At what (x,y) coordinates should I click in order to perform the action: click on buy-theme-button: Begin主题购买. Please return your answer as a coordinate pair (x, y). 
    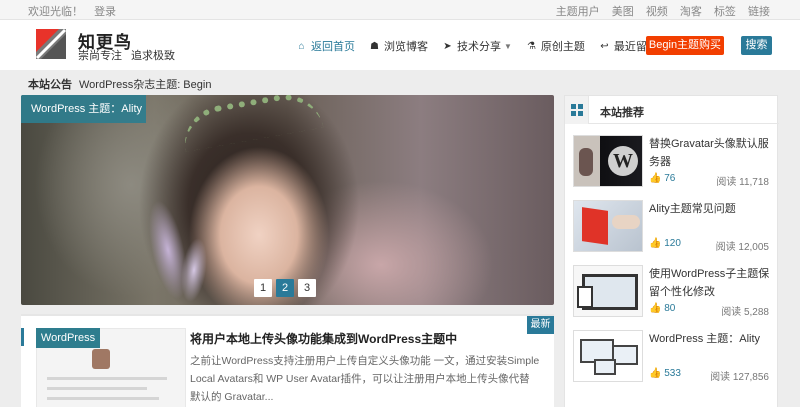
    Looking at the image, I should click on (685, 45).